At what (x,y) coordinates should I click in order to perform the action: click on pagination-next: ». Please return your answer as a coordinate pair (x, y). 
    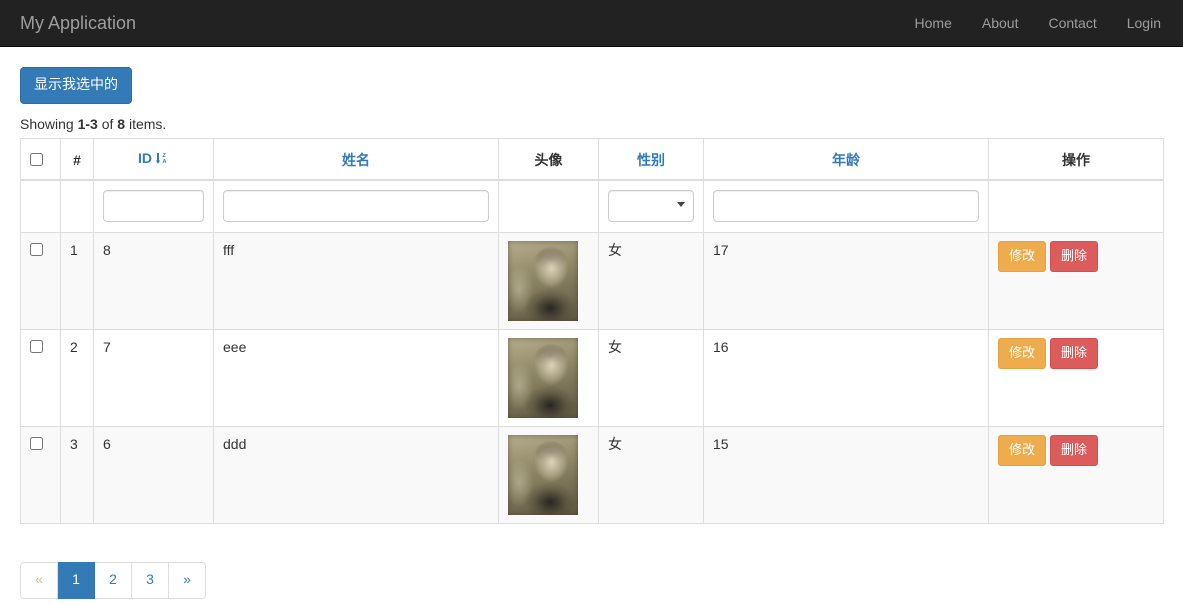
    Looking at the image, I should click on (187, 580).